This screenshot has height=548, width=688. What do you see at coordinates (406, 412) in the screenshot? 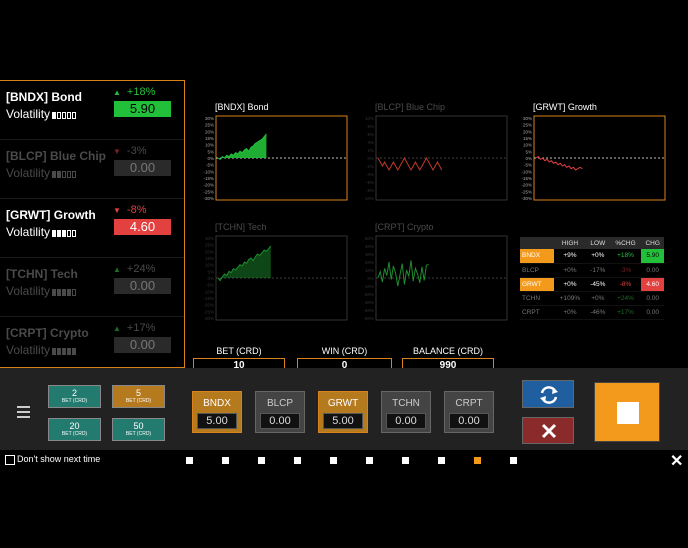
I see `bet-button-tchn: TCHN 0.00` at bounding box center [406, 412].